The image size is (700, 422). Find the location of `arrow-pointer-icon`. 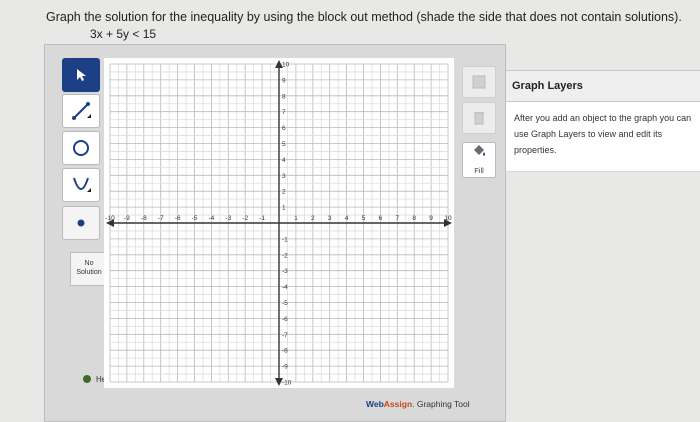

arrow-pointer-icon is located at coordinates (81, 75).